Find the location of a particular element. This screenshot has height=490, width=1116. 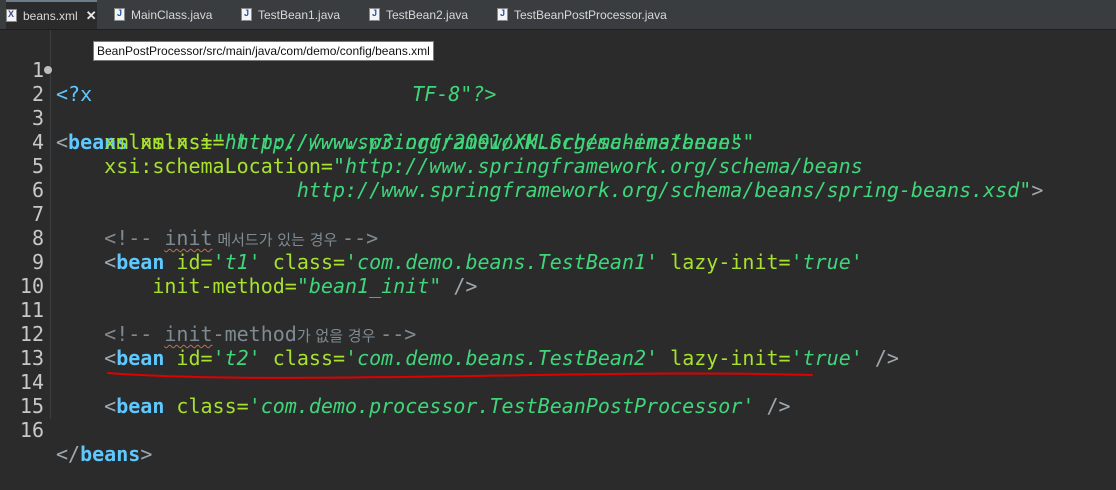

tag-bracket: > is located at coordinates (146, 454).